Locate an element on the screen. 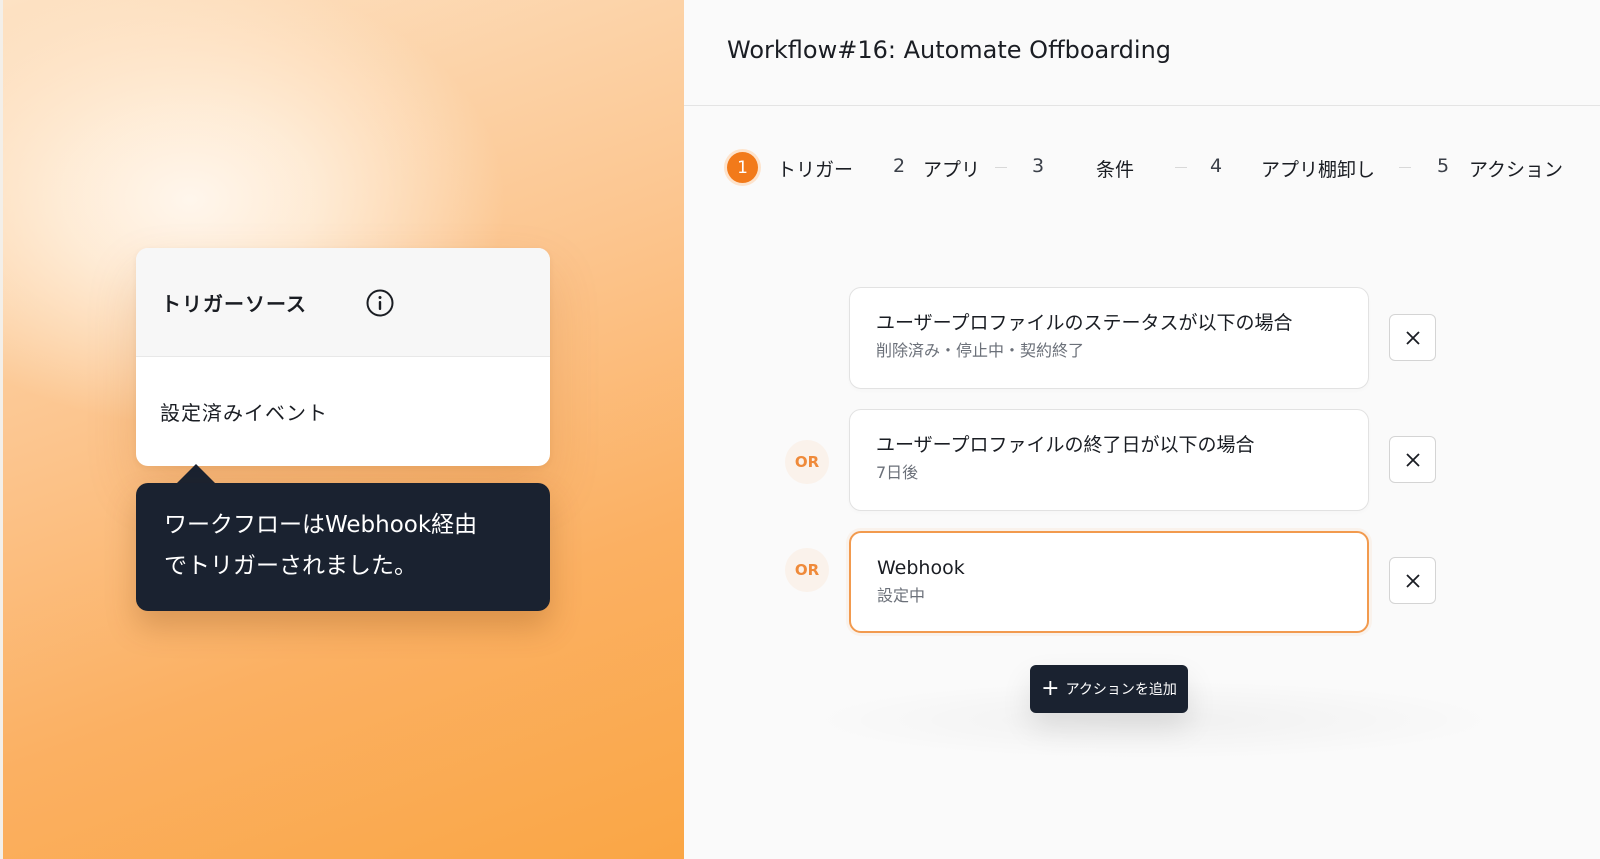 The width and height of the screenshot is (1600, 859). condition-card-status: ユーザープロファイルのステータスが以下の場合 削除済み・停止中・契約終了 is located at coordinates (1109, 338).